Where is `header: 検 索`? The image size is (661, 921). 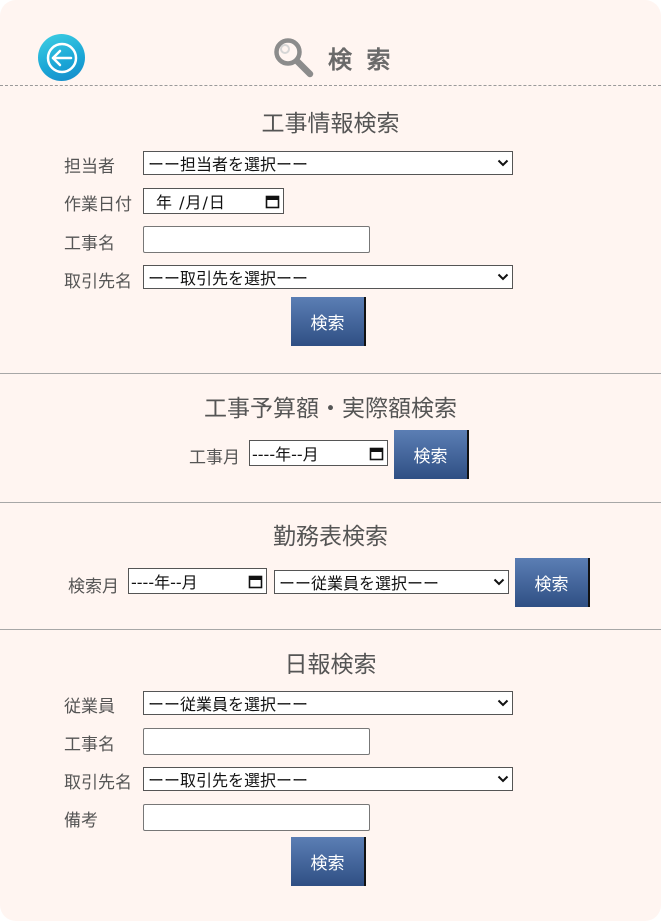 header: 検 索 is located at coordinates (330, 43).